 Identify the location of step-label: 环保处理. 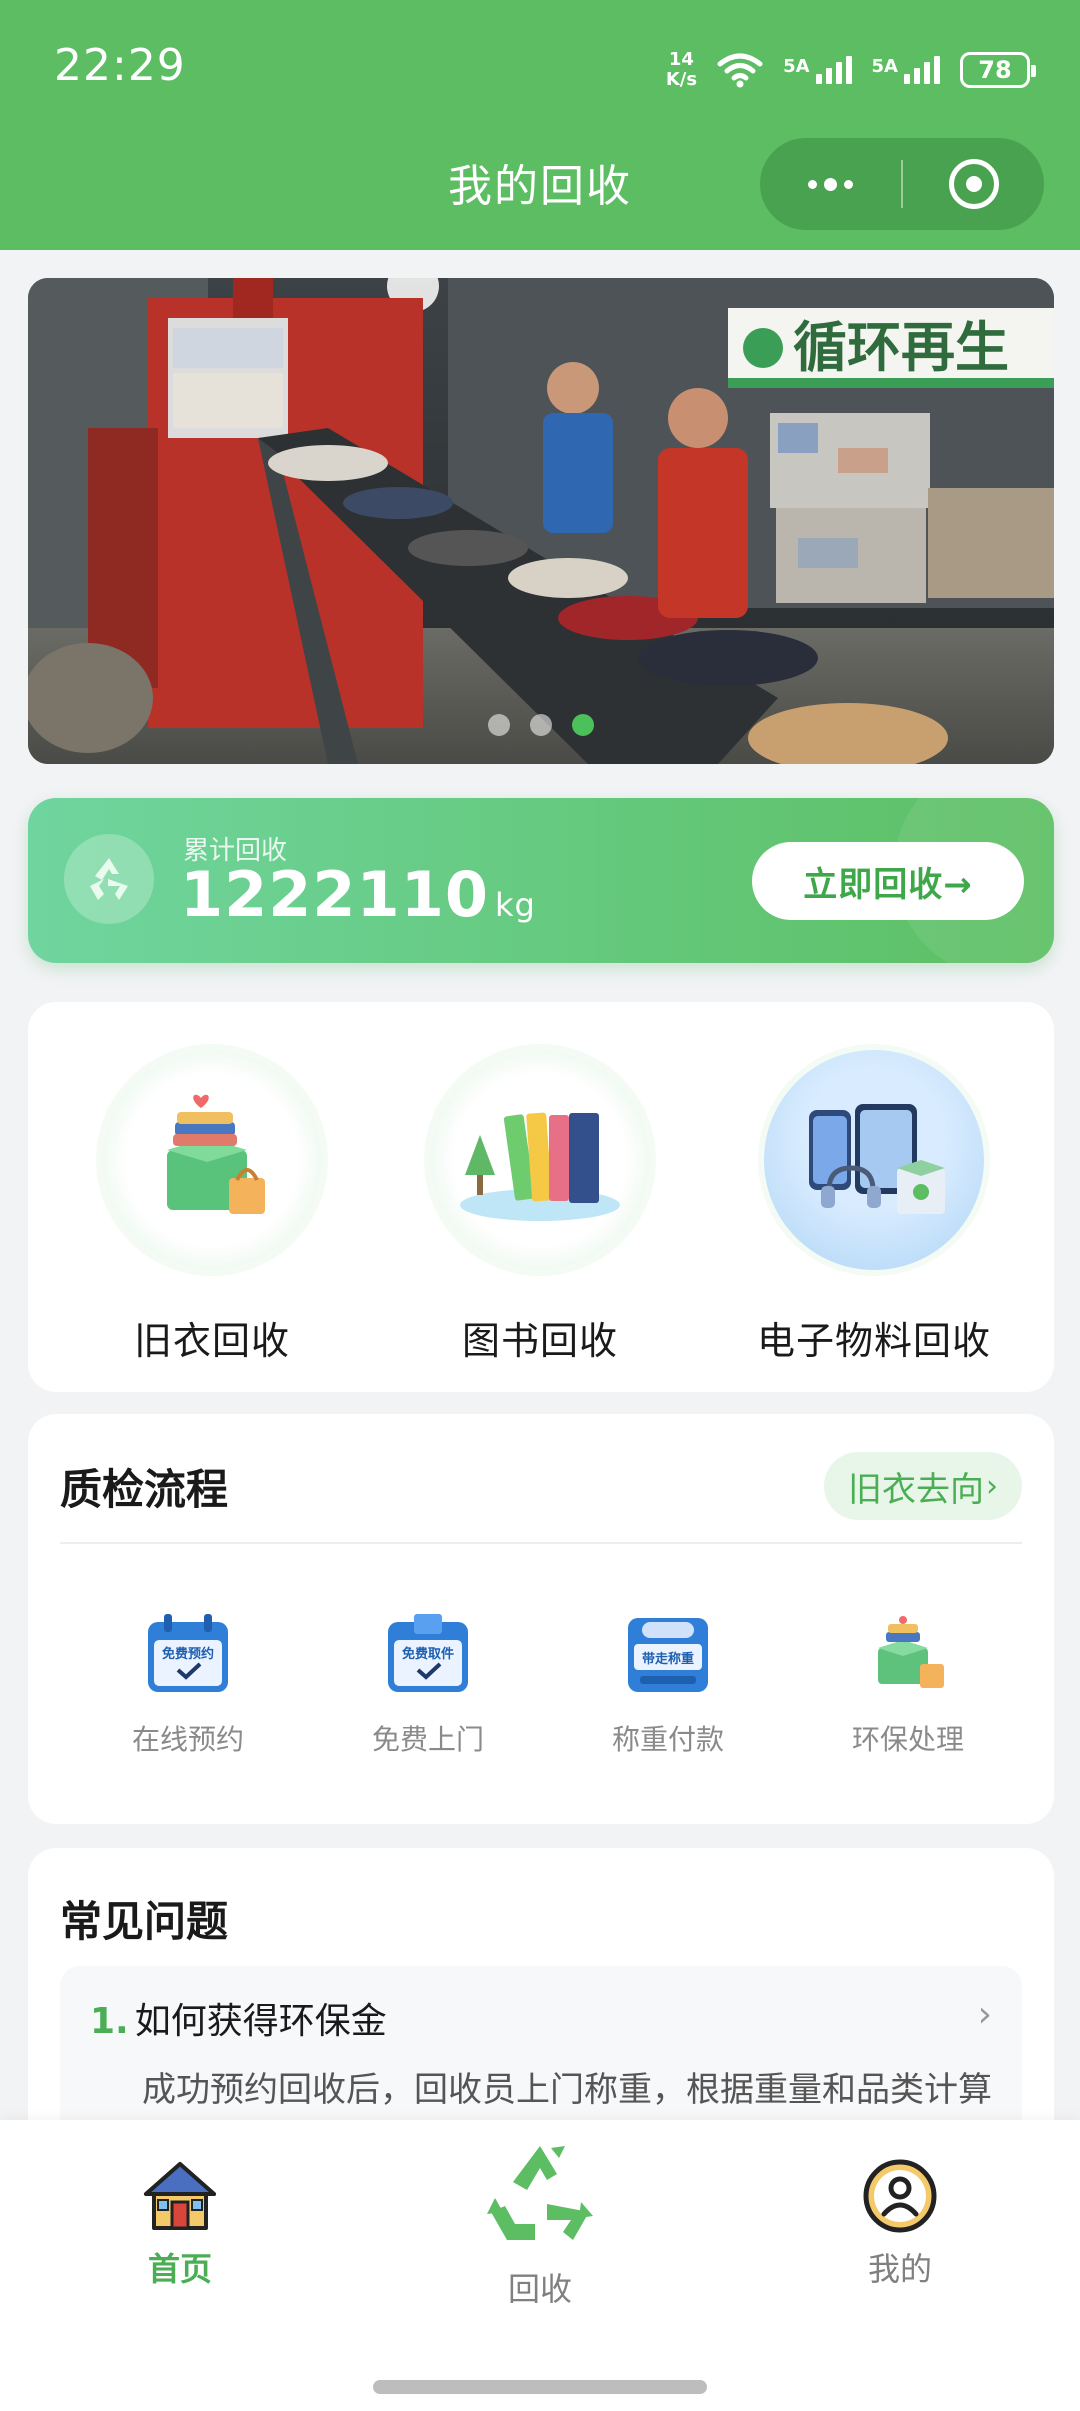
(907, 1739).